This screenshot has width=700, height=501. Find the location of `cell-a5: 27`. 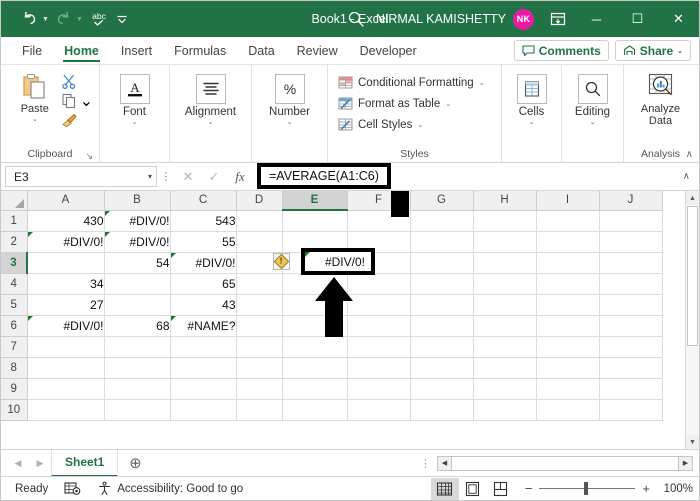

cell-a5: 27 is located at coordinates (66, 305).